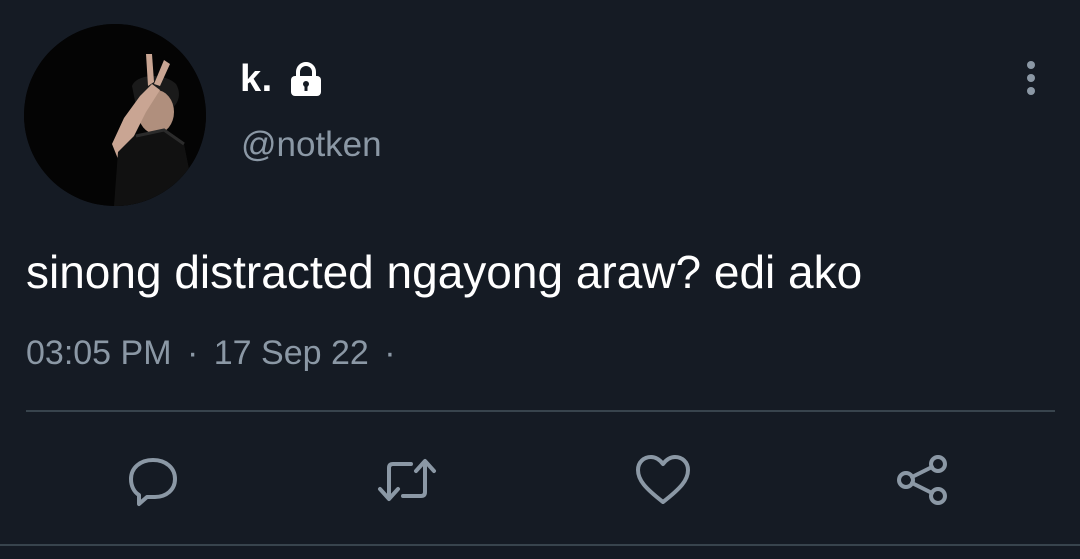  I want to click on tweet-date: 17 Sep 22, so click(291, 353).